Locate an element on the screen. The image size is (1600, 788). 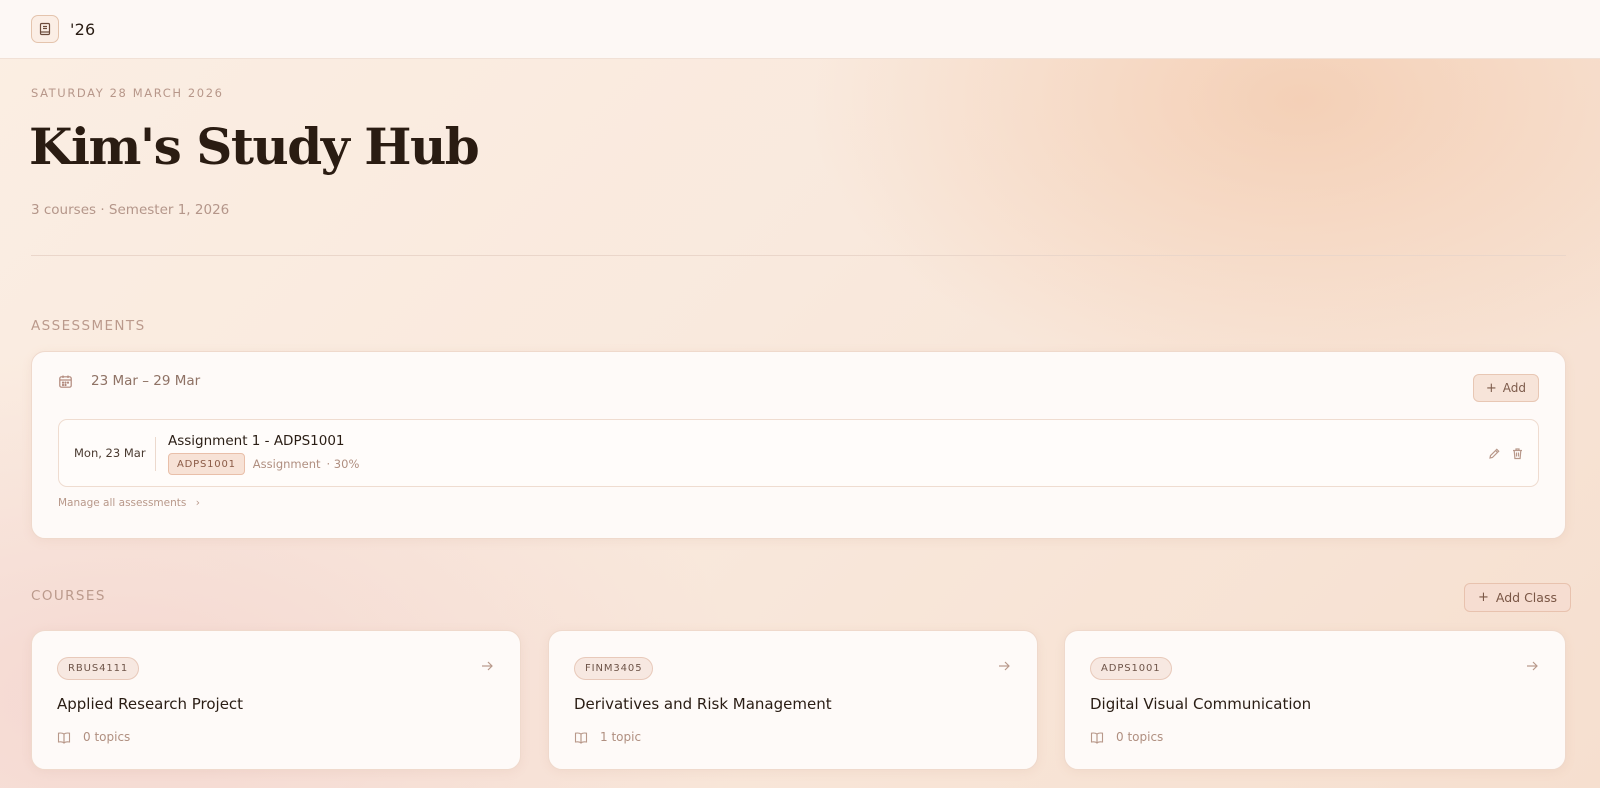
assessment-course-tag: ADPS1001 is located at coordinates (206, 464).